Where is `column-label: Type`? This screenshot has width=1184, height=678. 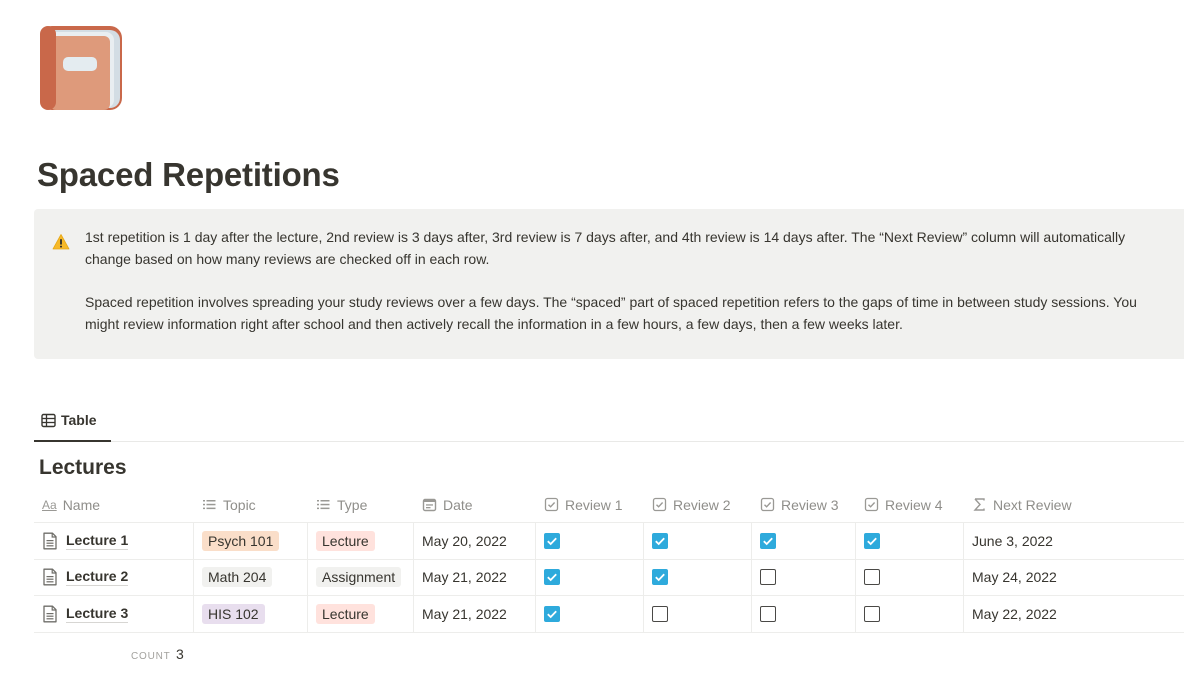 column-label: Type is located at coordinates (352, 504).